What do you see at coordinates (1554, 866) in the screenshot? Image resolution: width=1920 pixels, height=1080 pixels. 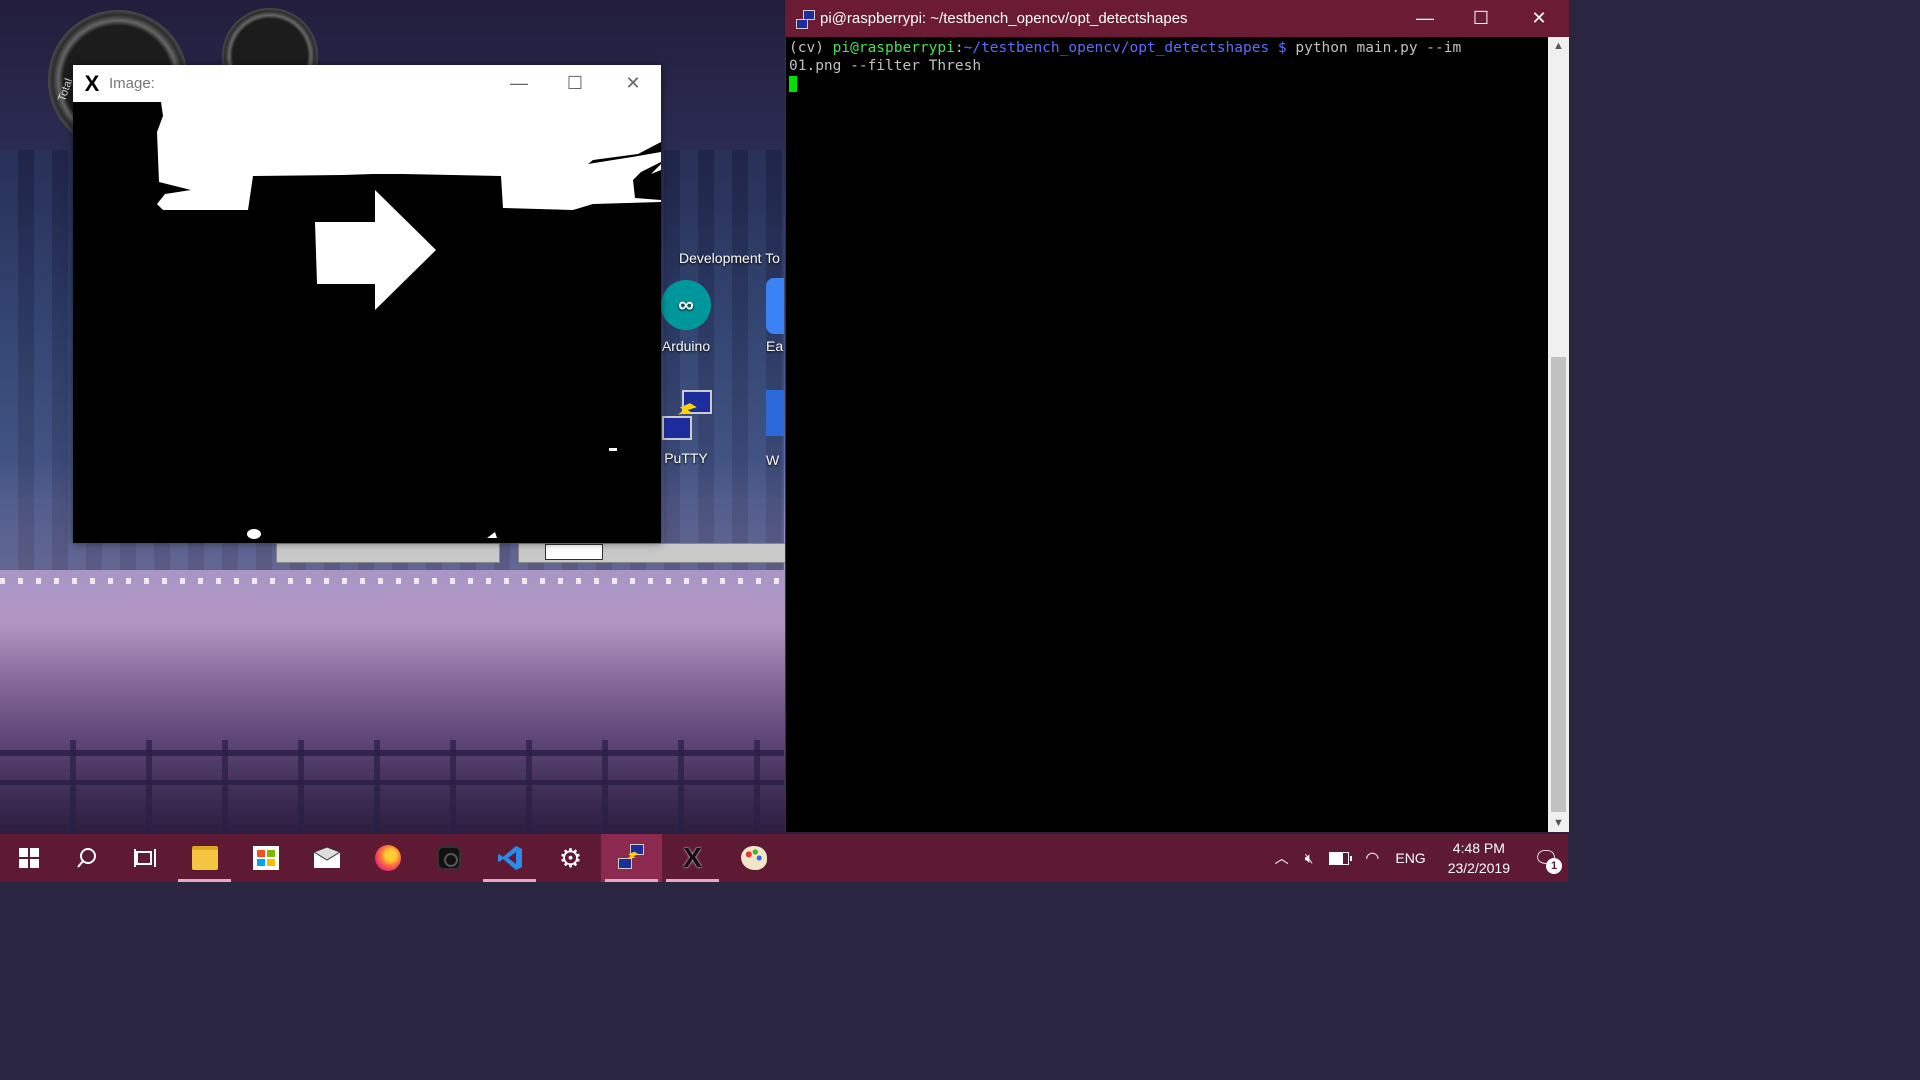 I see `notification-badge: 1` at bounding box center [1554, 866].